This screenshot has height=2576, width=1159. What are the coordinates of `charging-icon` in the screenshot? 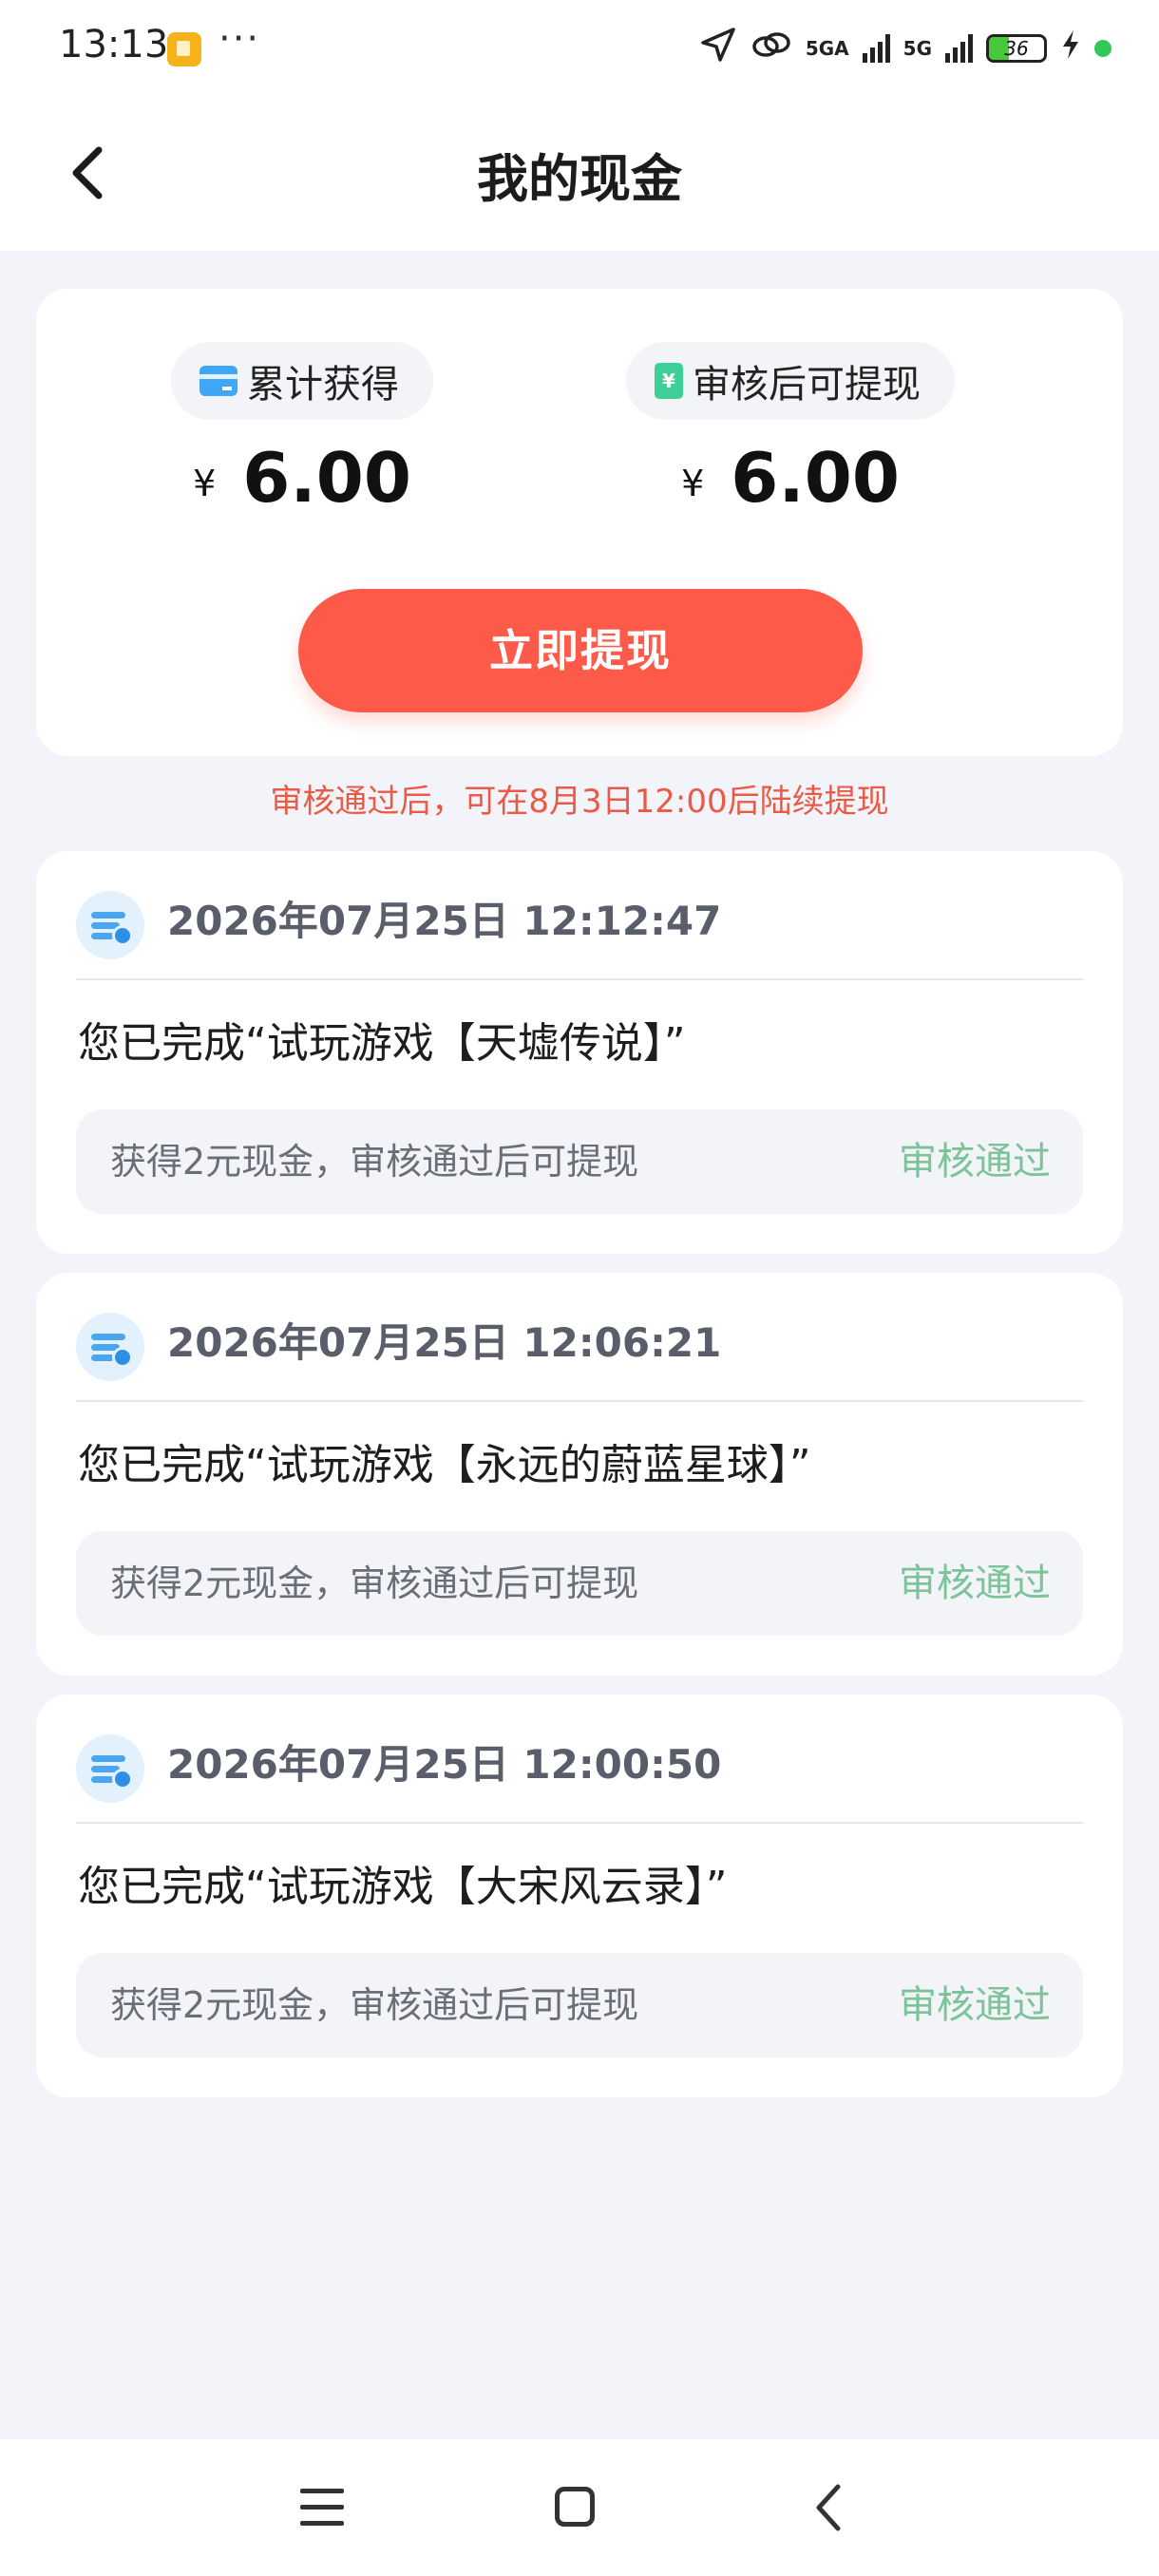 It's located at (1070, 48).